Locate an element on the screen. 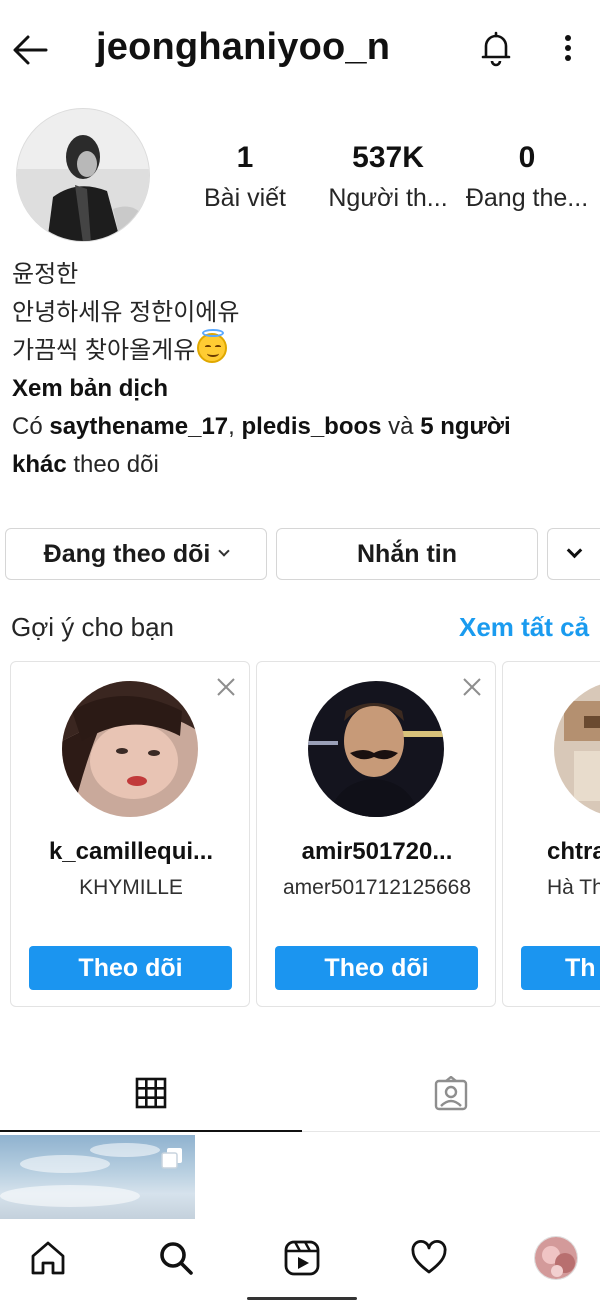  followed-prefix: Có is located at coordinates (31, 426).